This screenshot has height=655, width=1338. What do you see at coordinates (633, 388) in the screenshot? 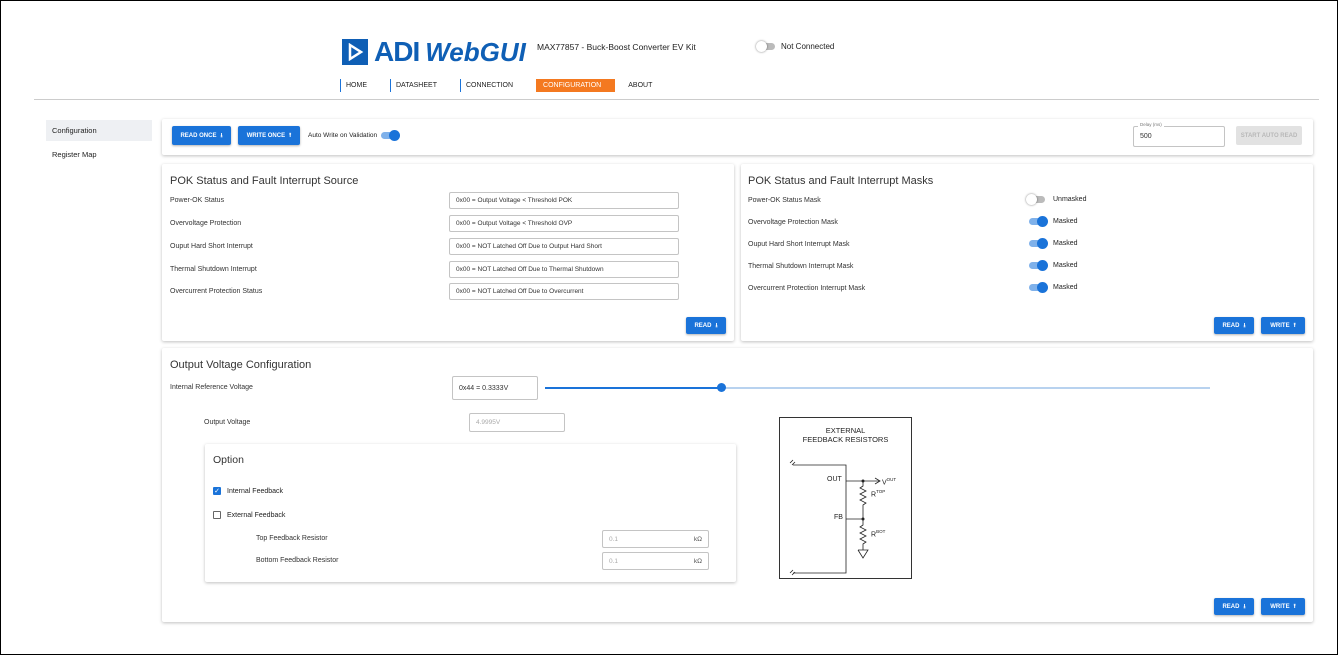
I see `slider-fill` at bounding box center [633, 388].